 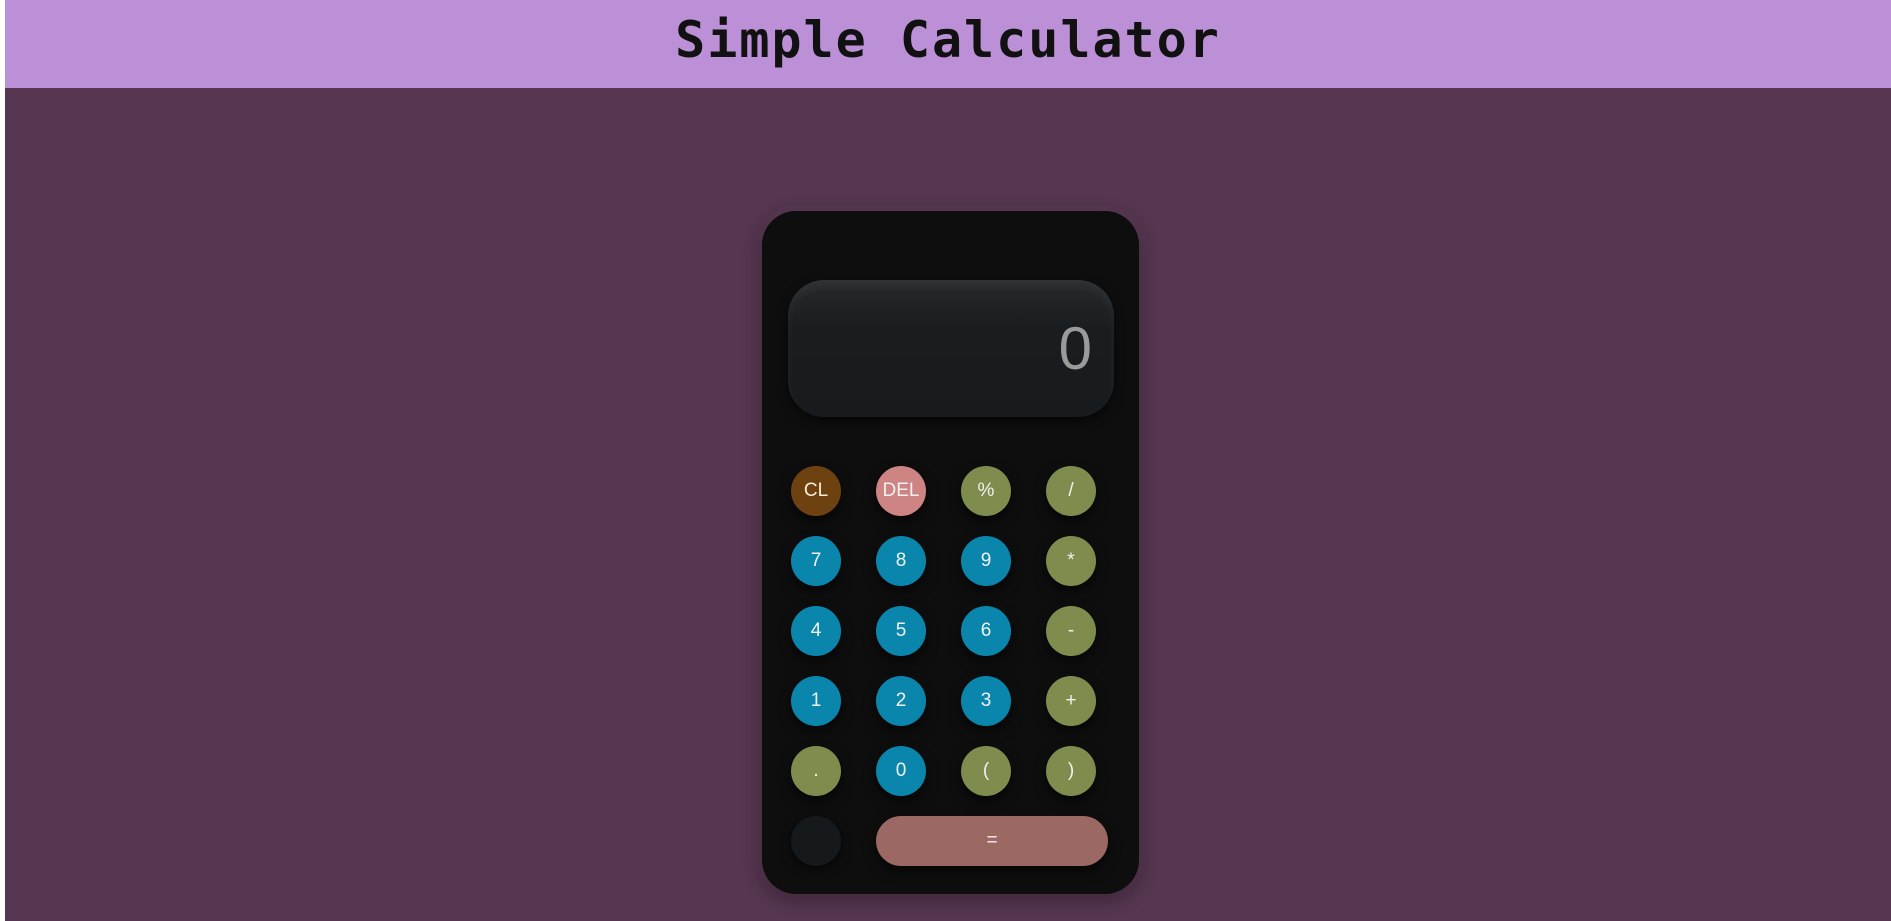 I want to click on theme-toggle-button, so click(x=816, y=841).